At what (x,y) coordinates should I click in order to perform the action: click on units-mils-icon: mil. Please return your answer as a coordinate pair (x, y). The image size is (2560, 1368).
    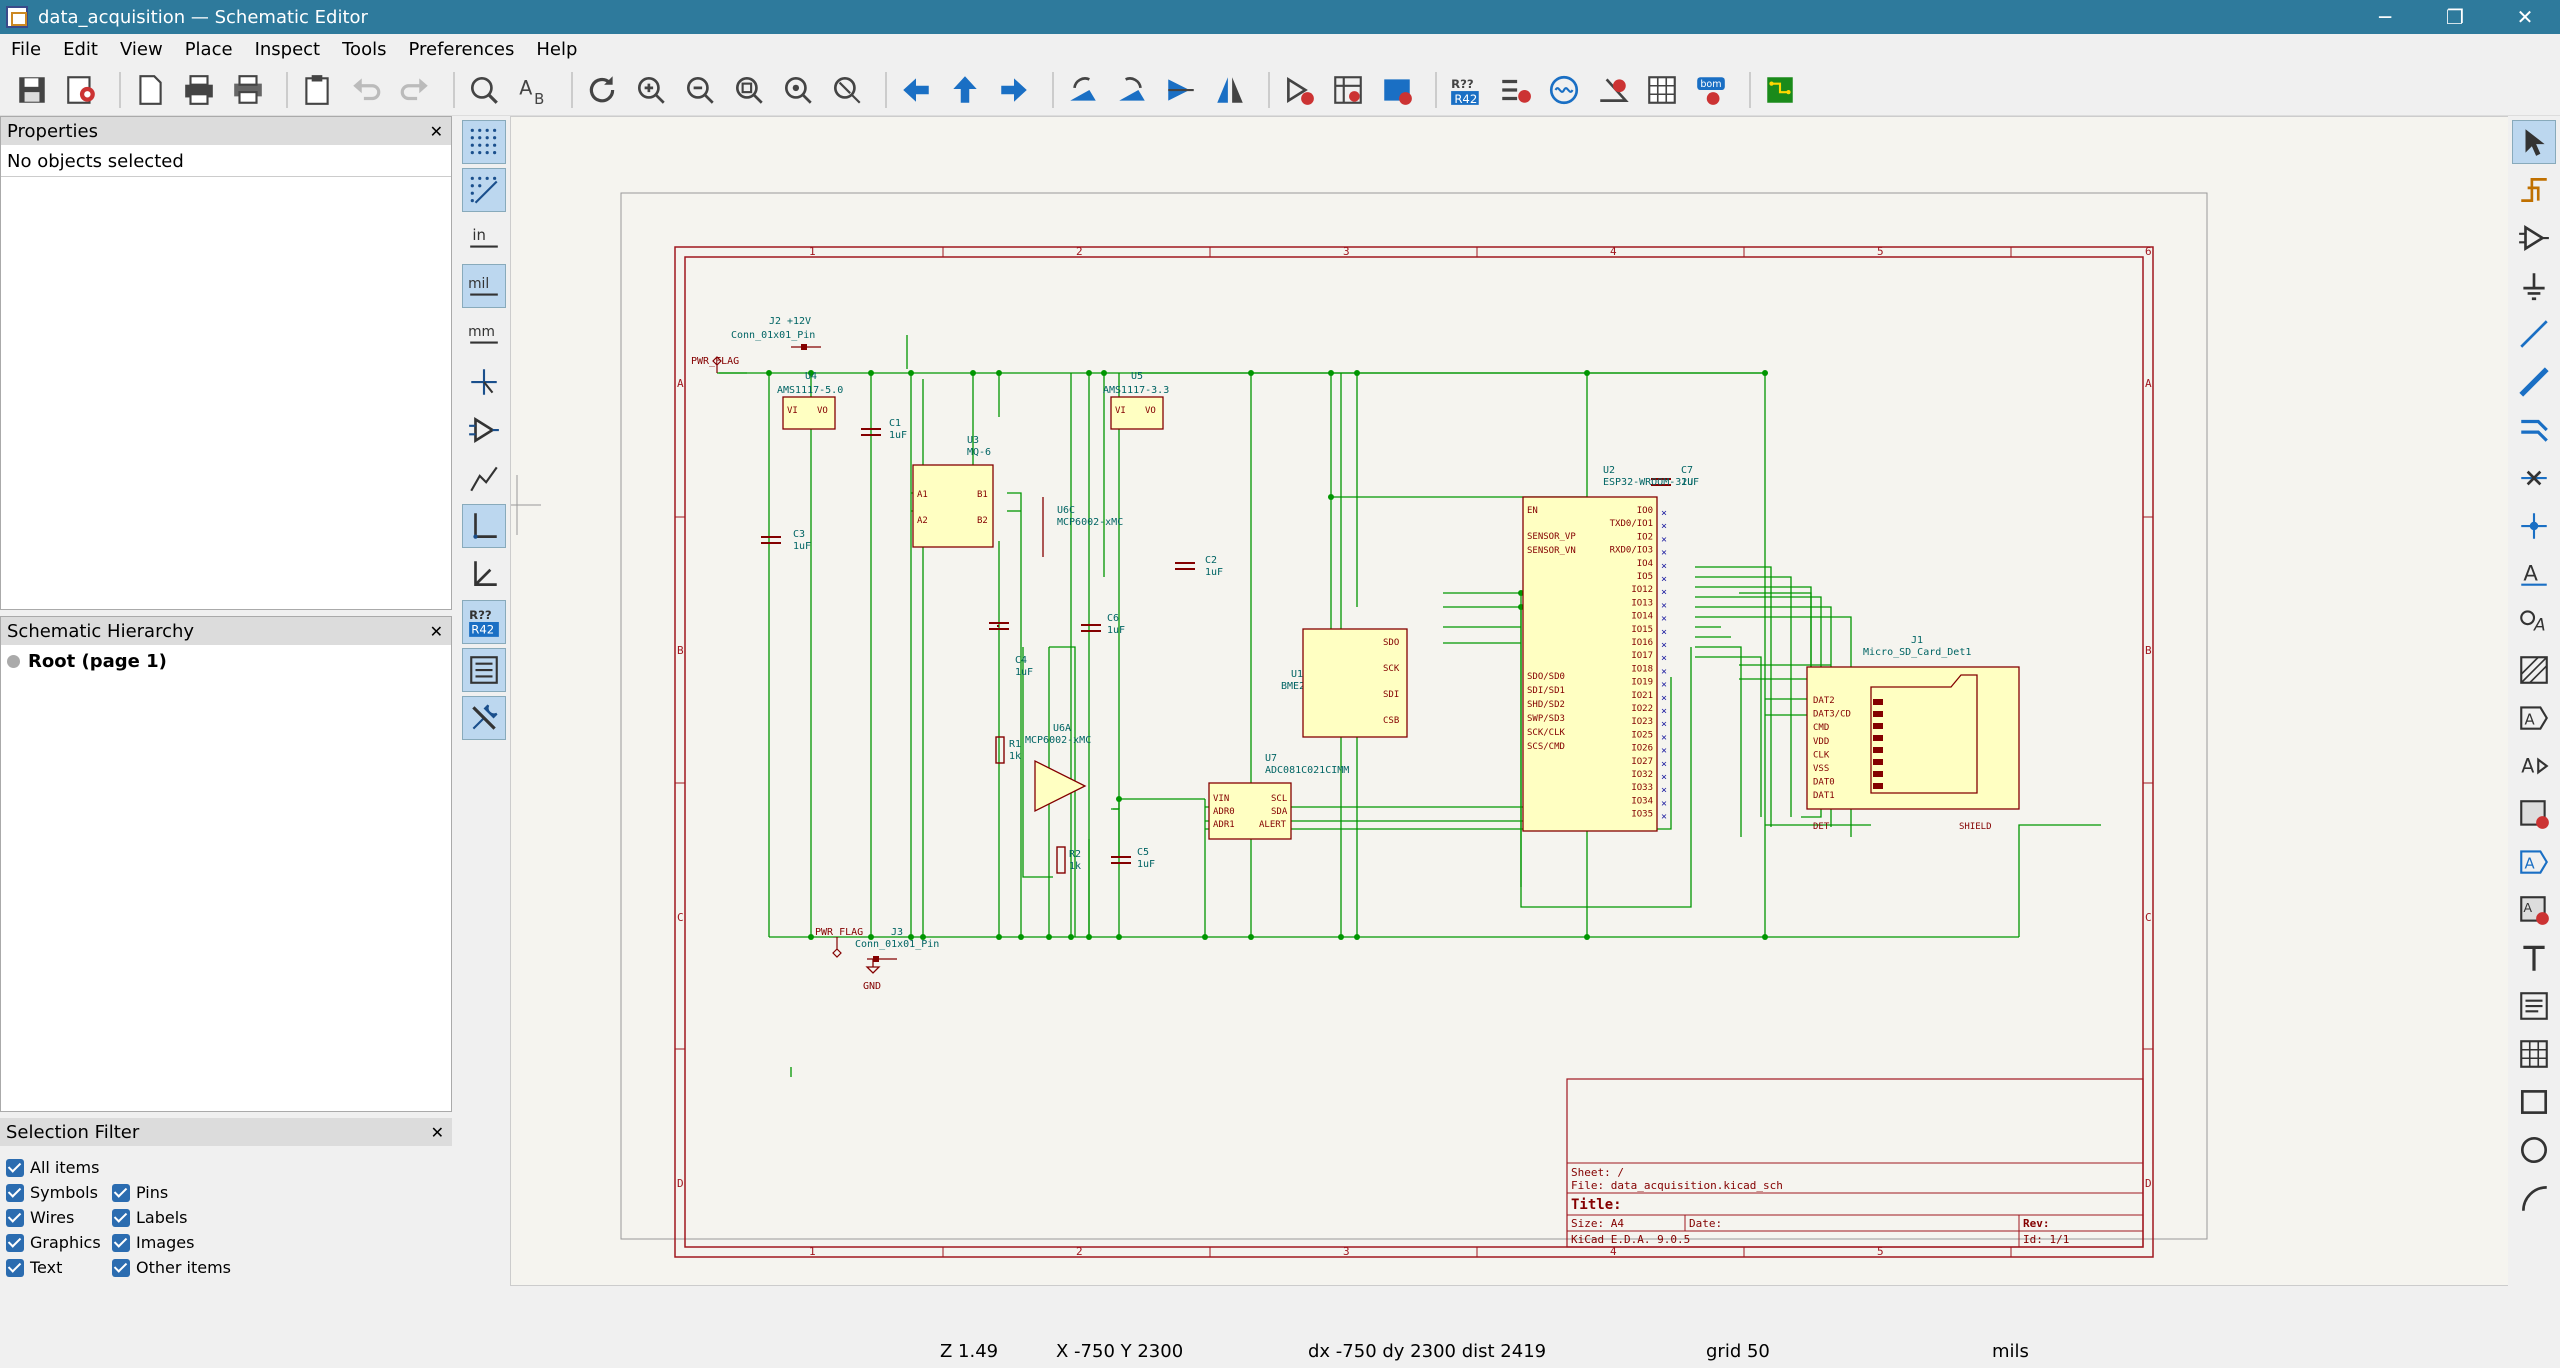
    Looking at the image, I should click on (484, 286).